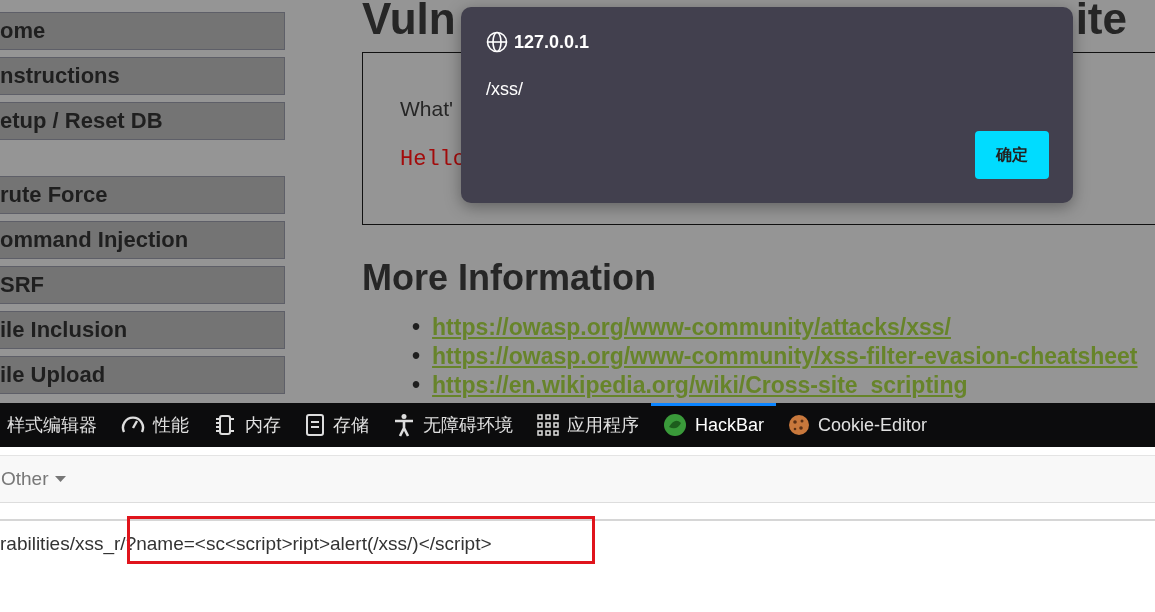 The height and width of the screenshot is (612, 1155). Describe the element at coordinates (60, 479) in the screenshot. I see `caret-icon` at that location.